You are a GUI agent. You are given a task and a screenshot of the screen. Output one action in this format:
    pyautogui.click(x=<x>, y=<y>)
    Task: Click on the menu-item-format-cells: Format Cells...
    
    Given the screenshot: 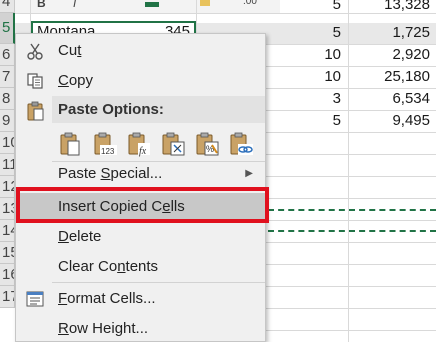 What is the action you would take?
    pyautogui.click(x=140, y=299)
    